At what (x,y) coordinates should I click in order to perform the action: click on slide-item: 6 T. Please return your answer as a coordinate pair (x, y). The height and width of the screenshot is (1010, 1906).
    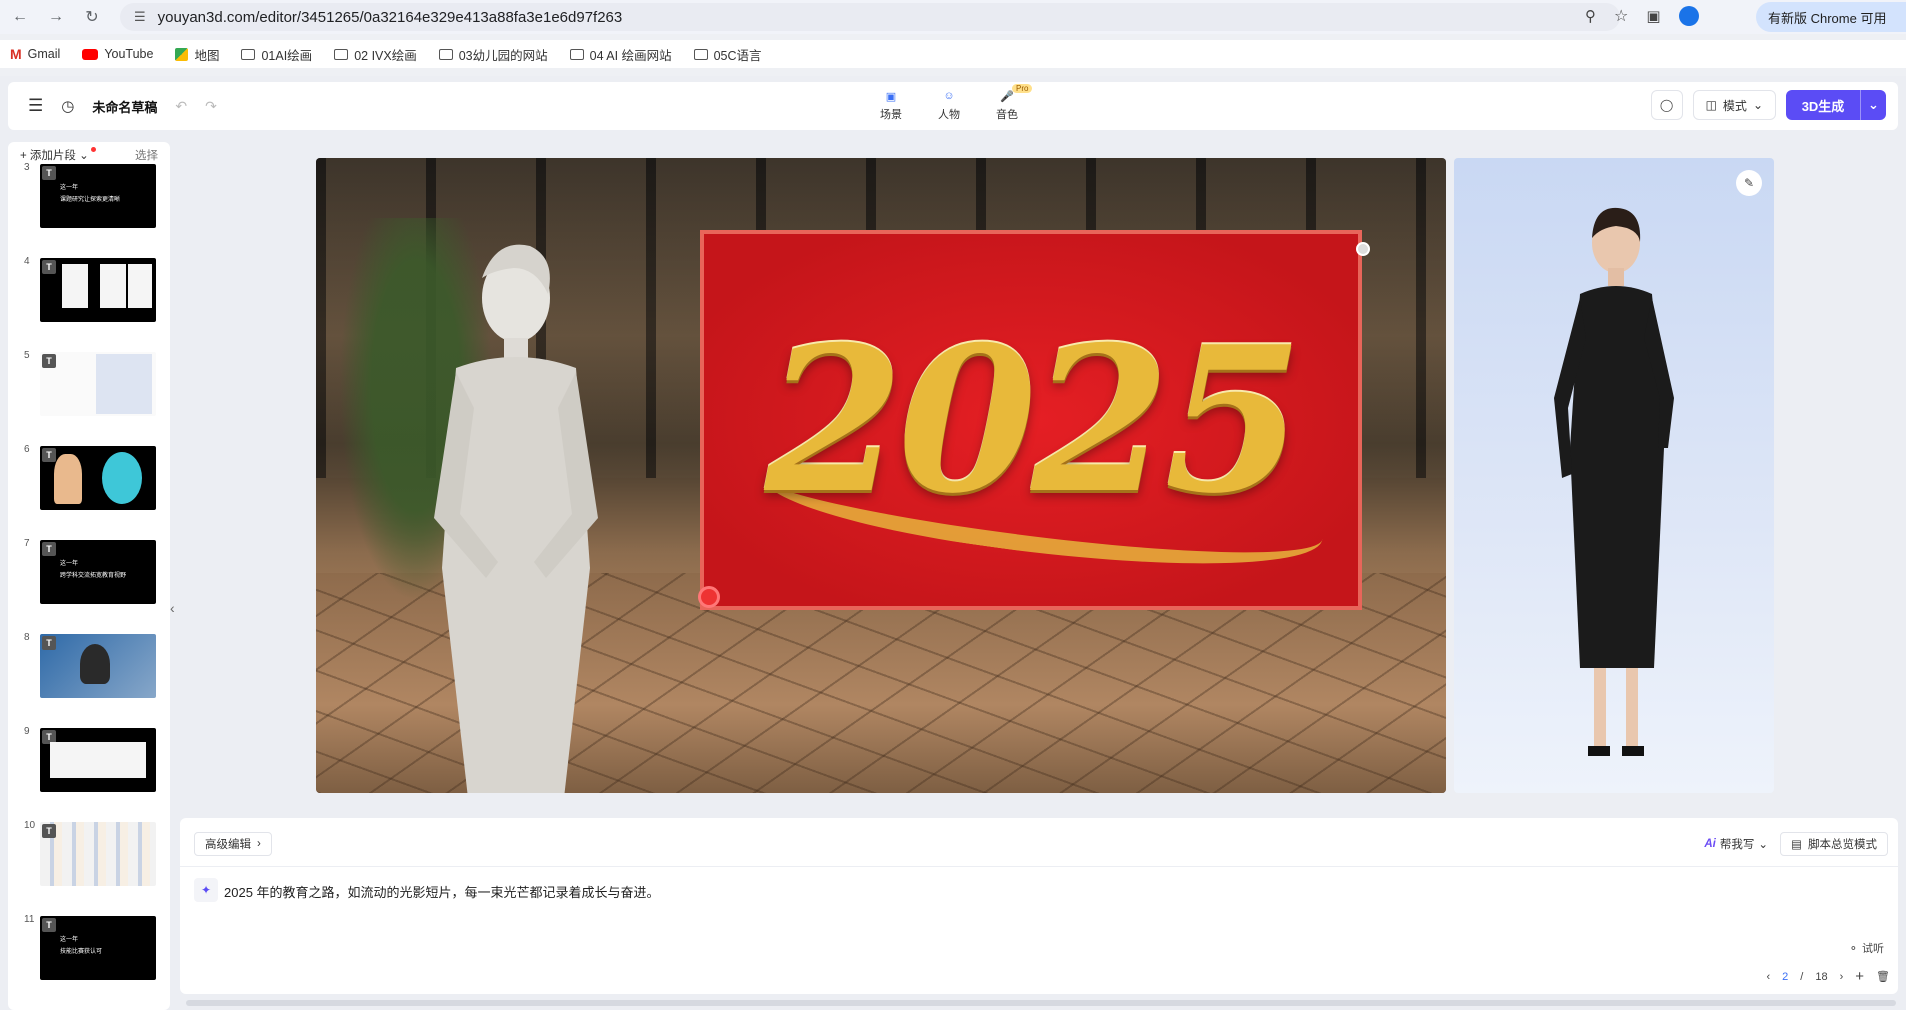
    Looking at the image, I should click on (89, 487).